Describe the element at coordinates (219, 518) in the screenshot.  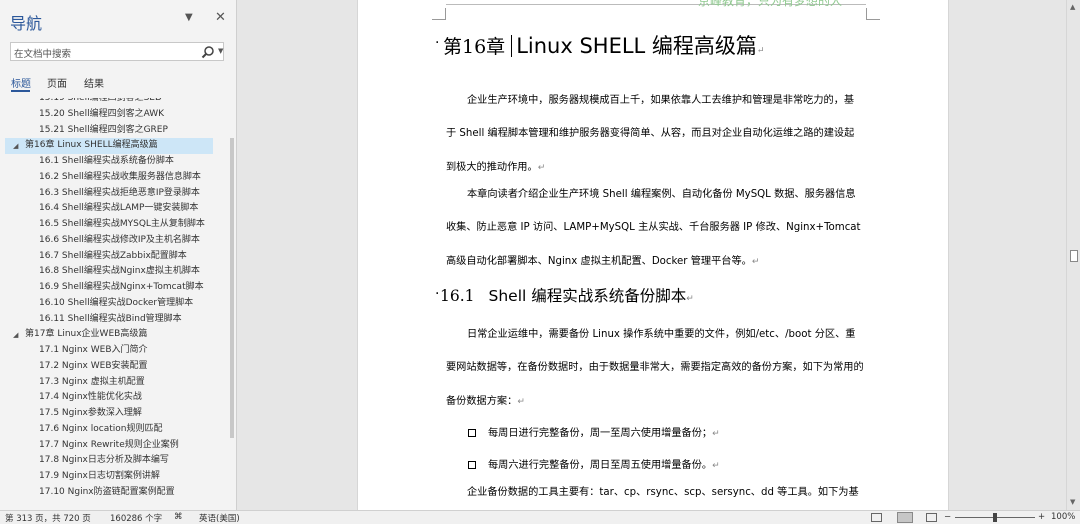
I see `language-indicator: 英语(美国)` at that location.